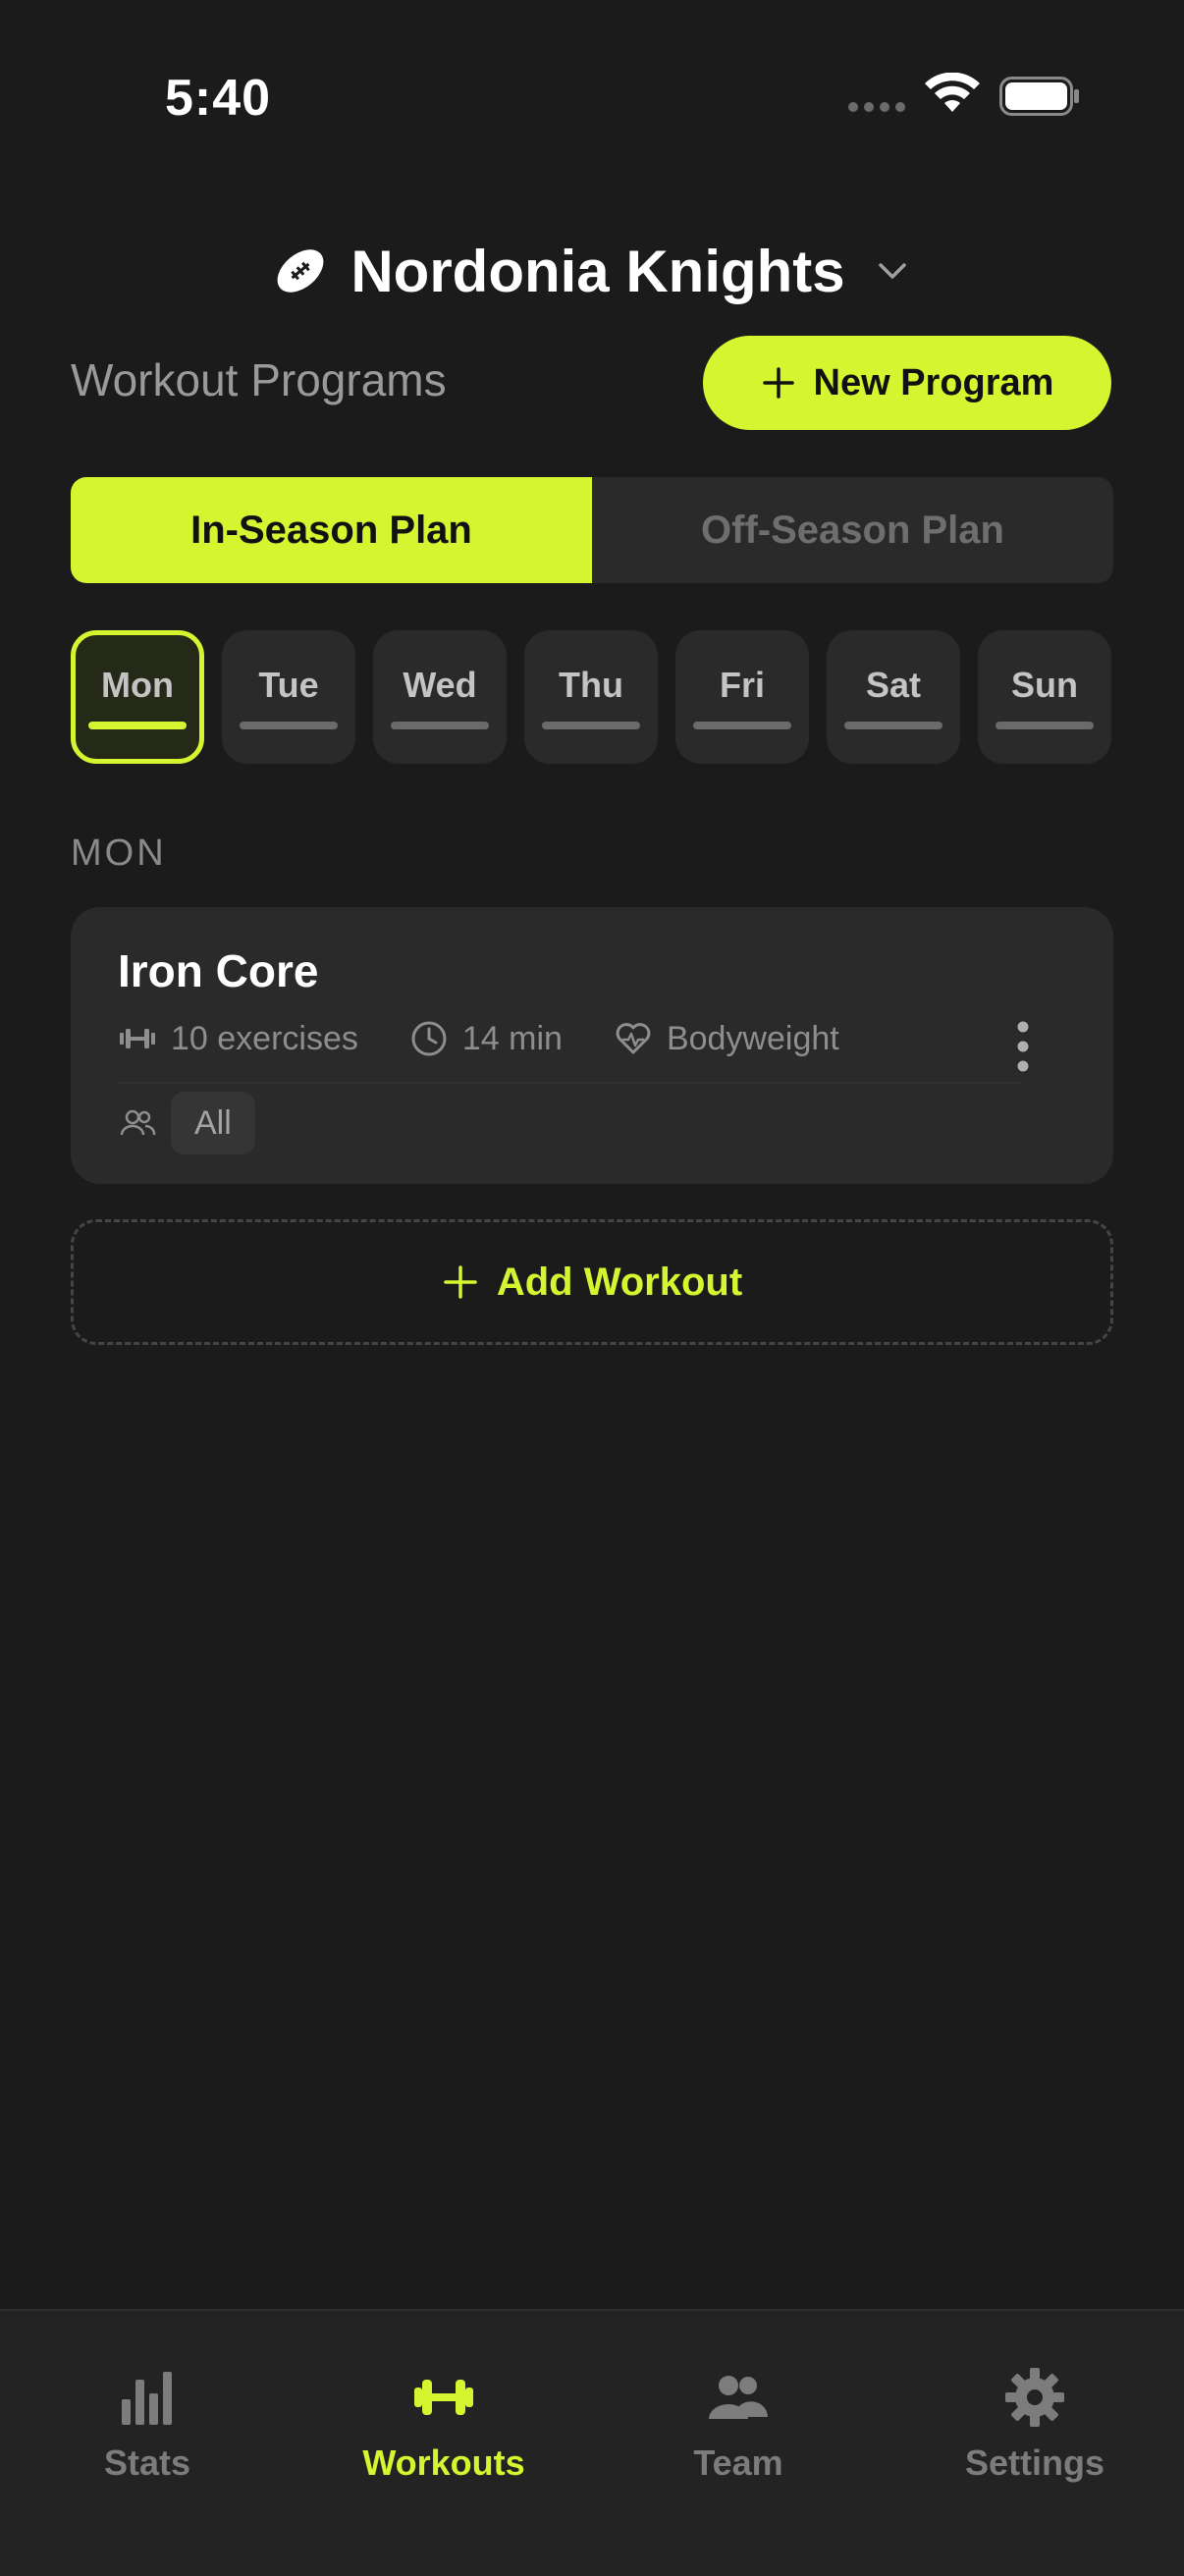 This screenshot has width=1184, height=2576. I want to click on selected-day-heading: MON, so click(119, 853).